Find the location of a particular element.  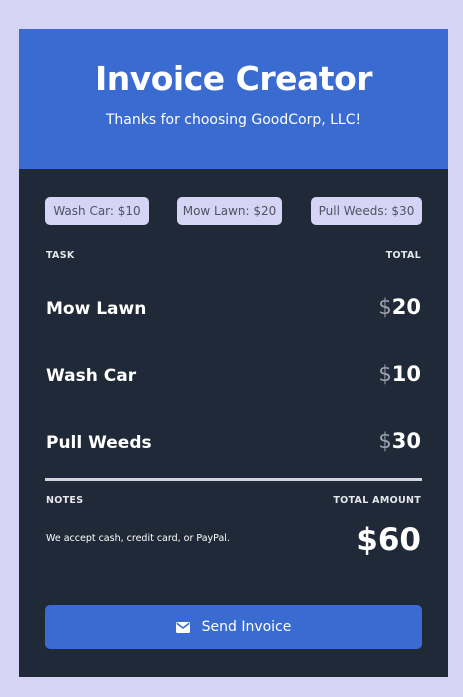

row-amount: $20 is located at coordinates (399, 307).